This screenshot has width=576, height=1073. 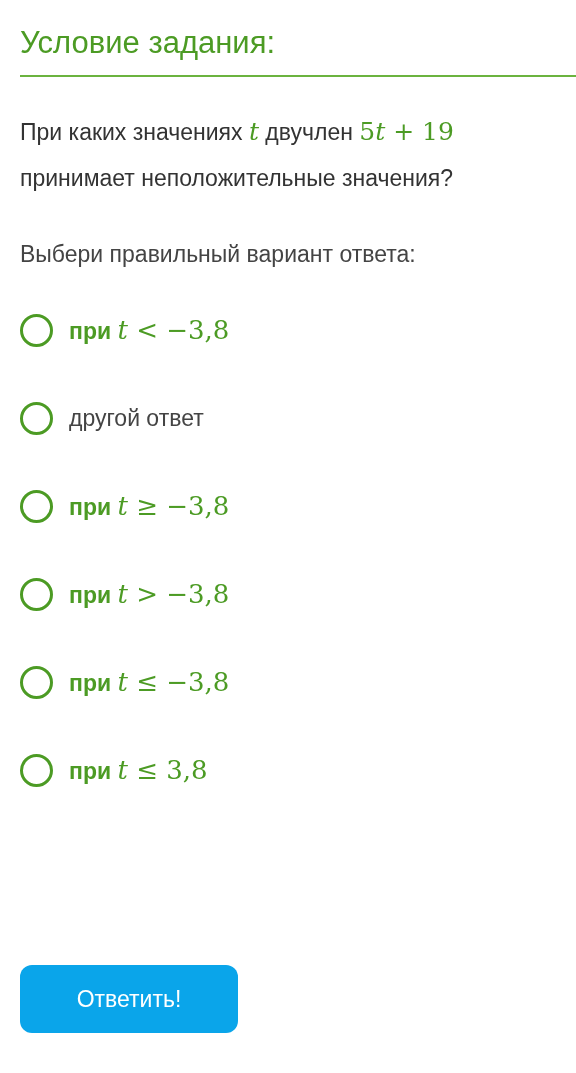 I want to click on option-label: при t ≤ −3,8, so click(x=149, y=682).